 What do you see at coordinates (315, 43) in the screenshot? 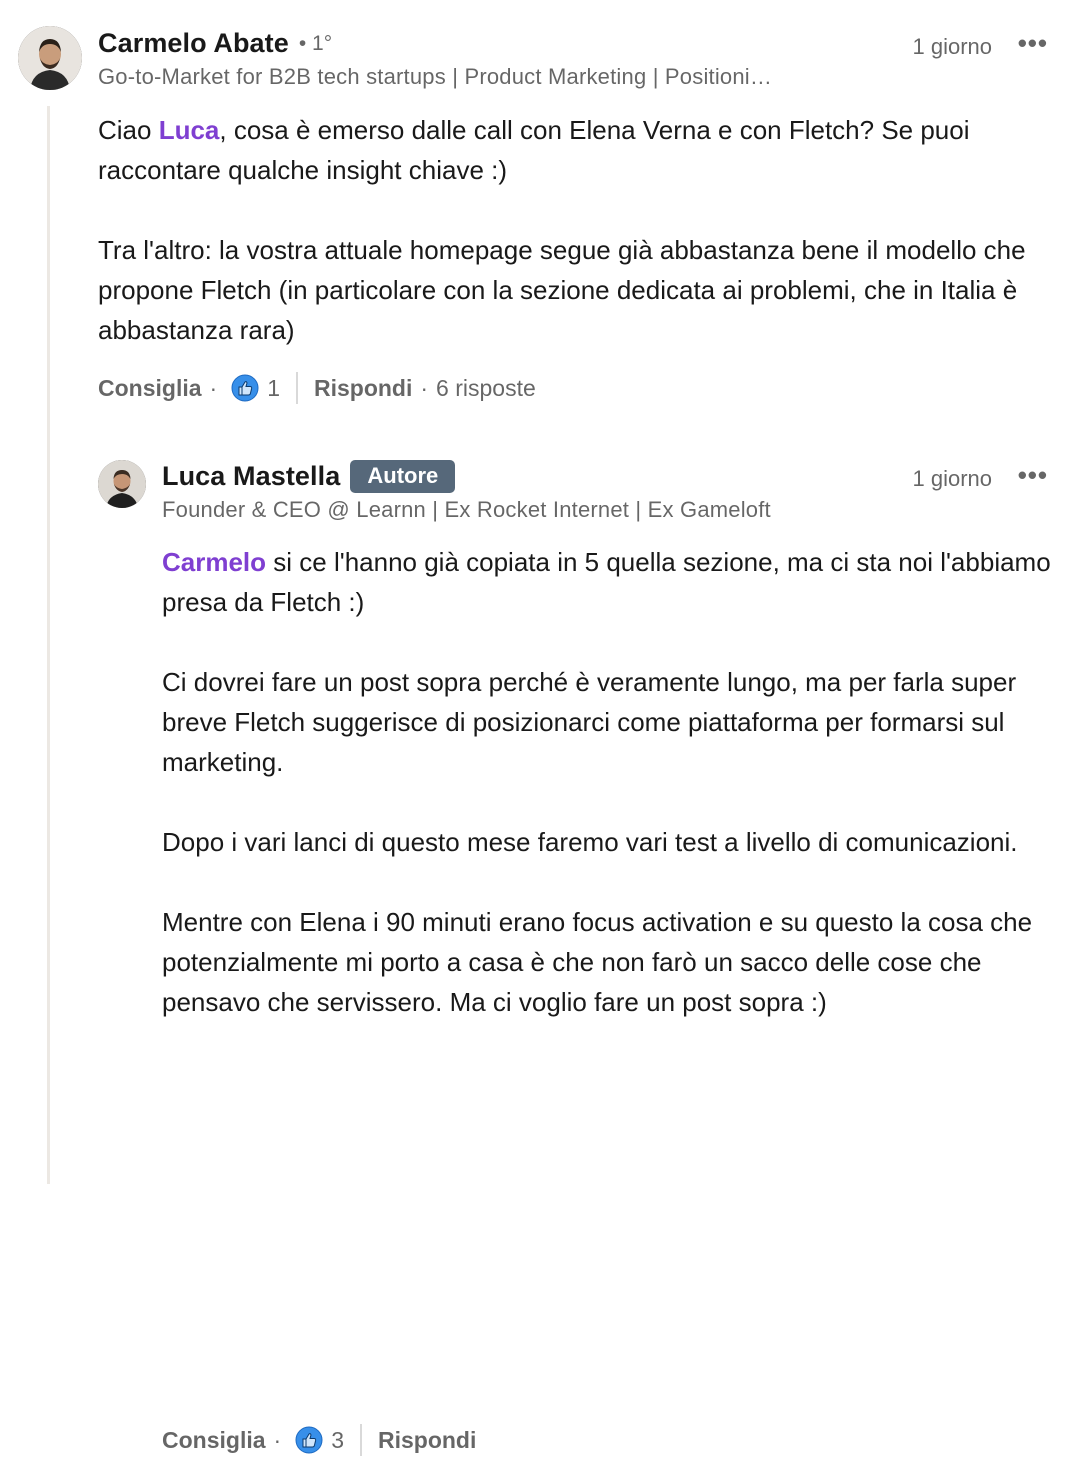
I see `connection-degree: • 1°` at bounding box center [315, 43].